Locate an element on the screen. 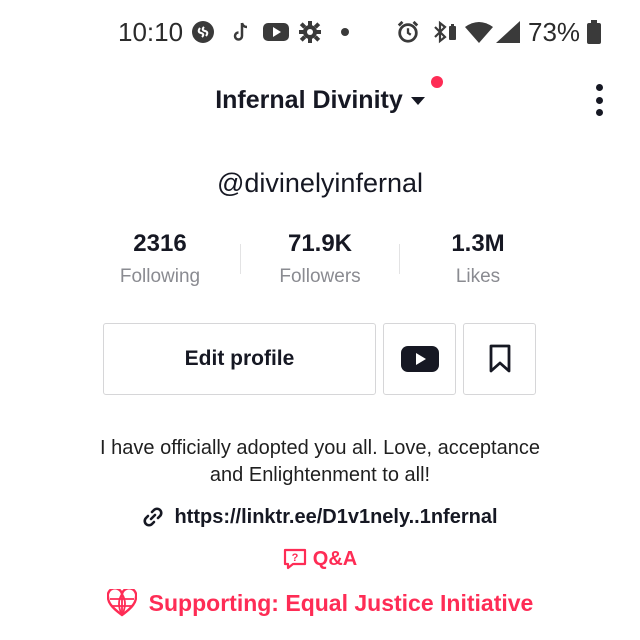 The height and width of the screenshot is (640, 640). account-switcher: Infernal Divinity is located at coordinates (320, 97).